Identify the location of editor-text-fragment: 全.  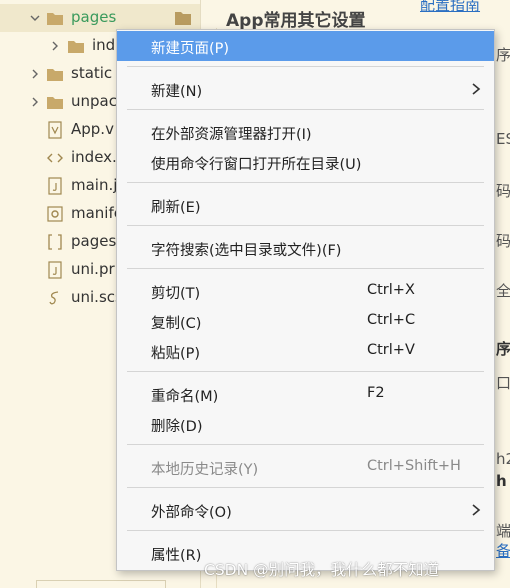
(503, 291).